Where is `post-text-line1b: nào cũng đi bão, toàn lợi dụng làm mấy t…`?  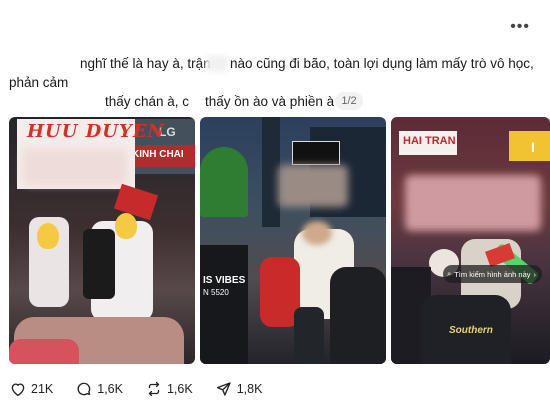 post-text-line1b: nào cũng đi bão, toàn lợi dụng làm mấy t… is located at coordinates (382, 63).